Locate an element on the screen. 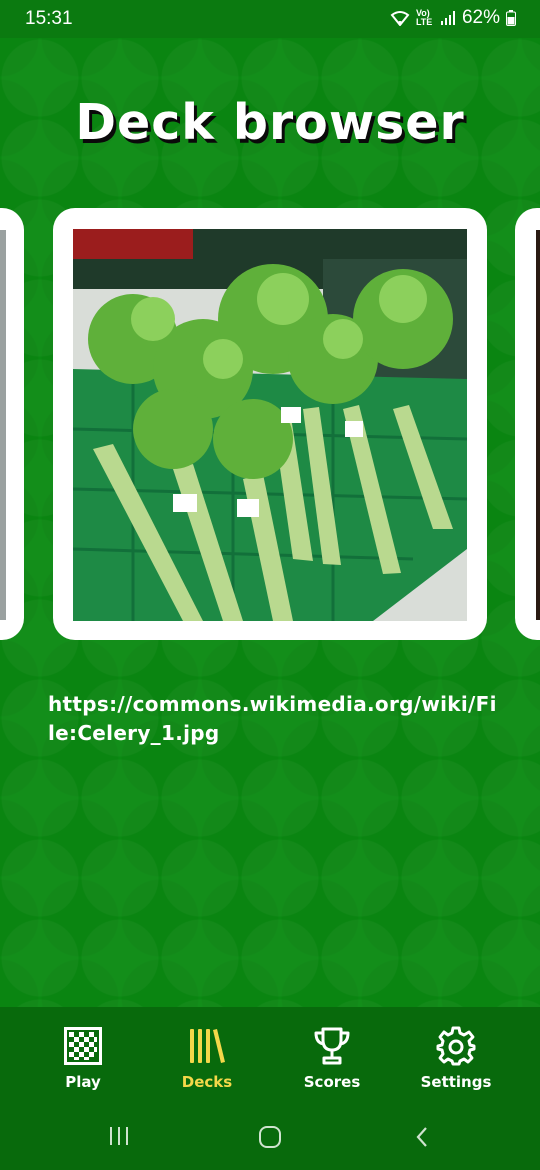  previous-deck-card is located at coordinates (12, 424).